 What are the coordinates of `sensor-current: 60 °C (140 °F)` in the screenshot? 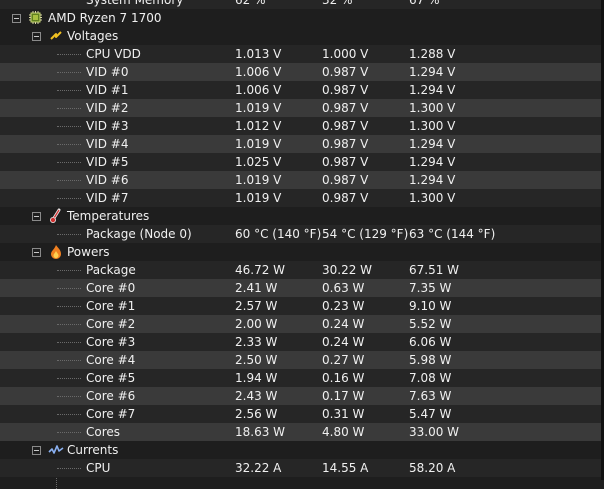 It's located at (278, 234).